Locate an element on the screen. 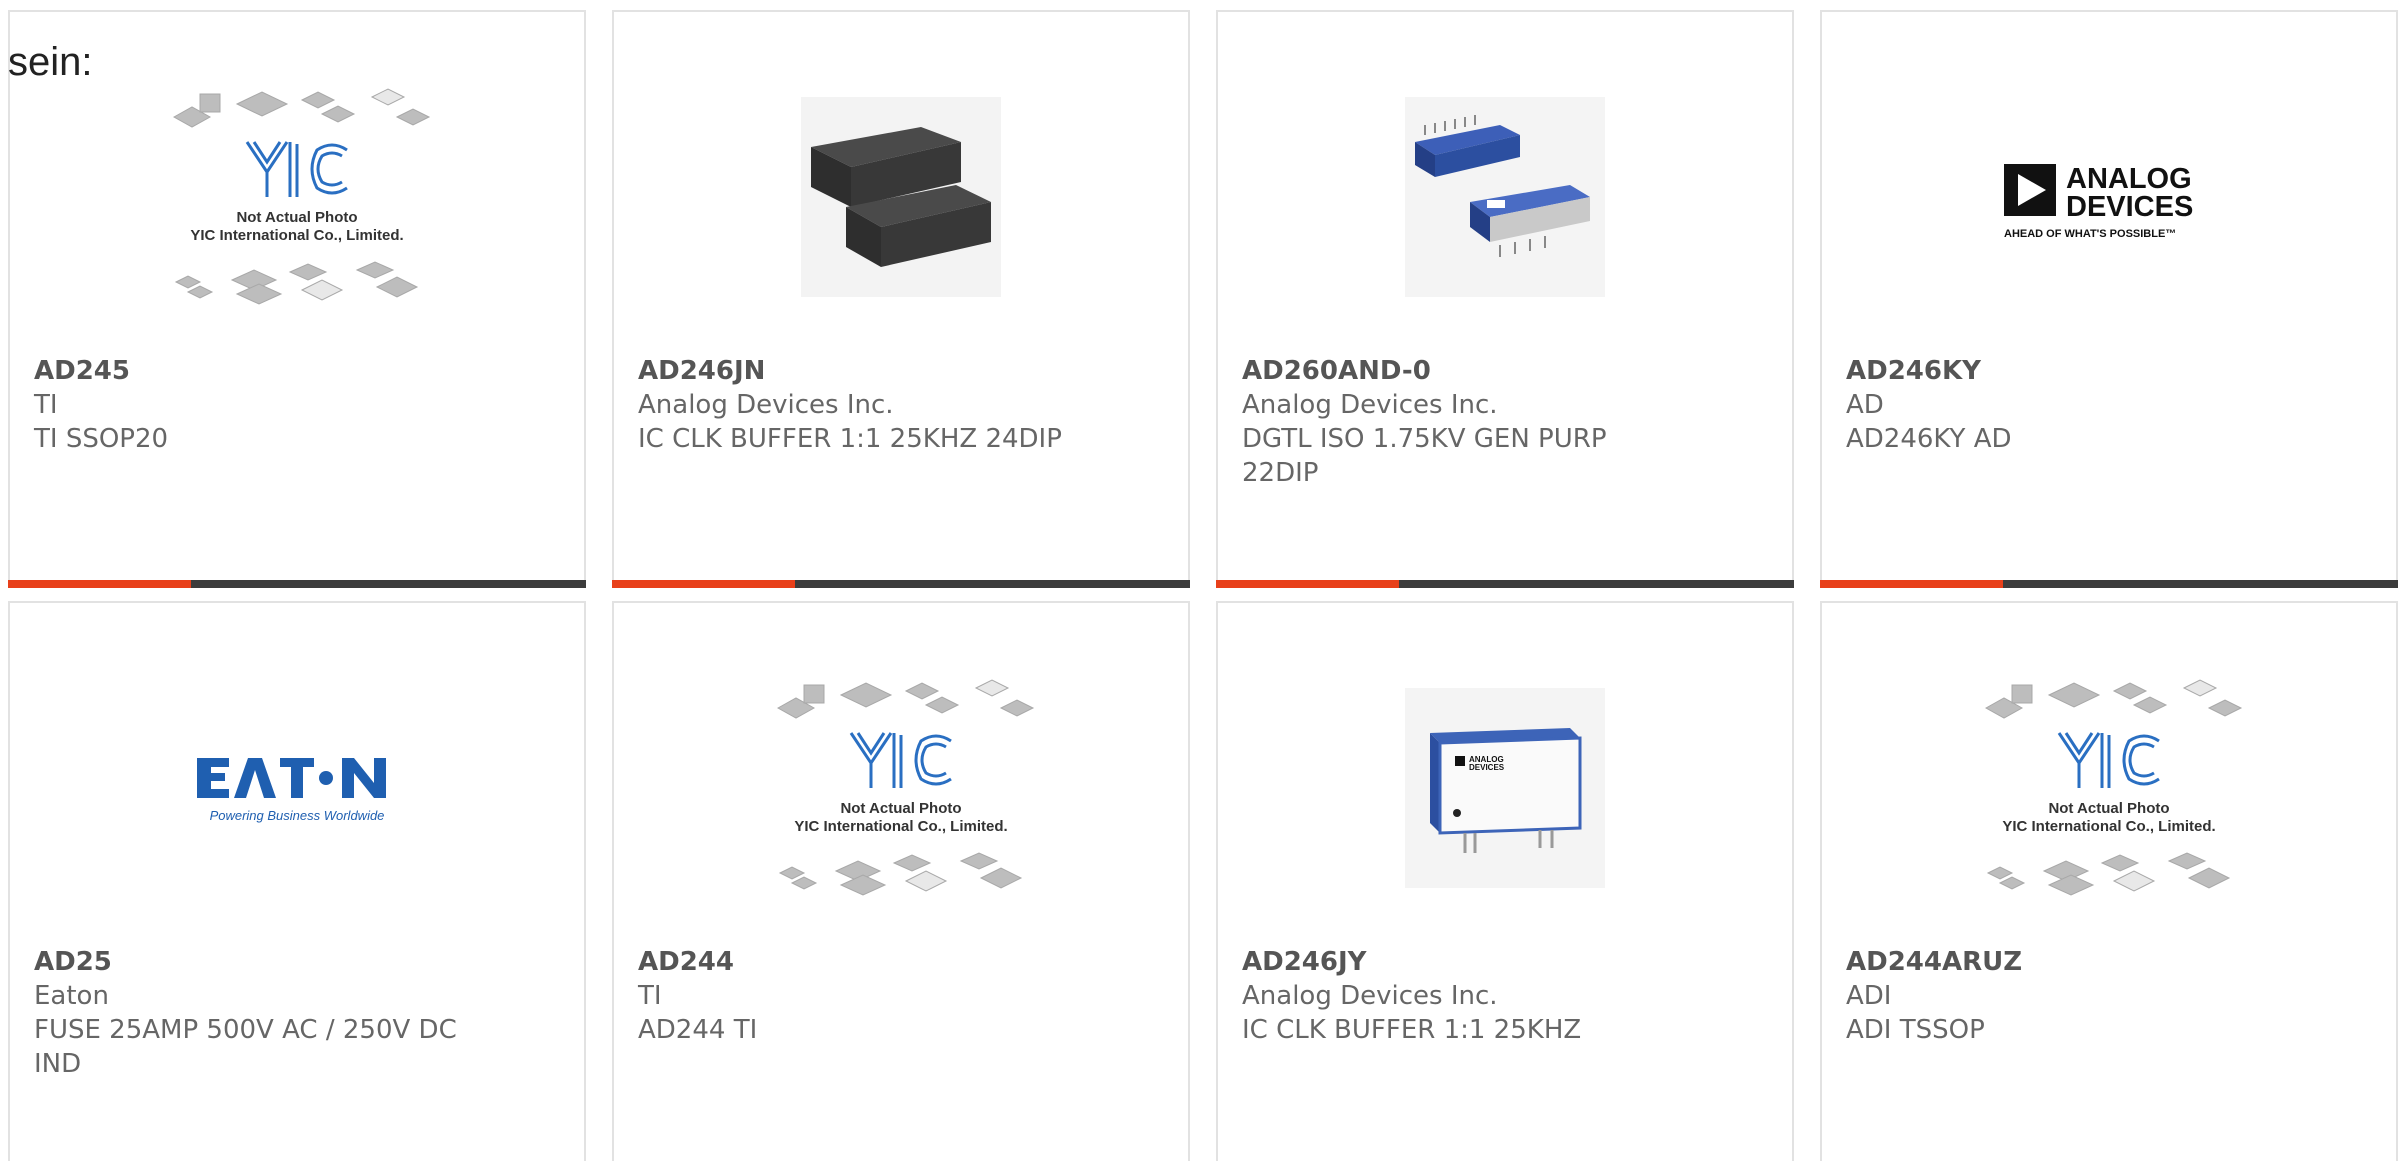 This screenshot has height=1161, width=2400. svg-text: AHEAD OF WHAT'S POSSIBLE™ is located at coordinates (2090, 234).